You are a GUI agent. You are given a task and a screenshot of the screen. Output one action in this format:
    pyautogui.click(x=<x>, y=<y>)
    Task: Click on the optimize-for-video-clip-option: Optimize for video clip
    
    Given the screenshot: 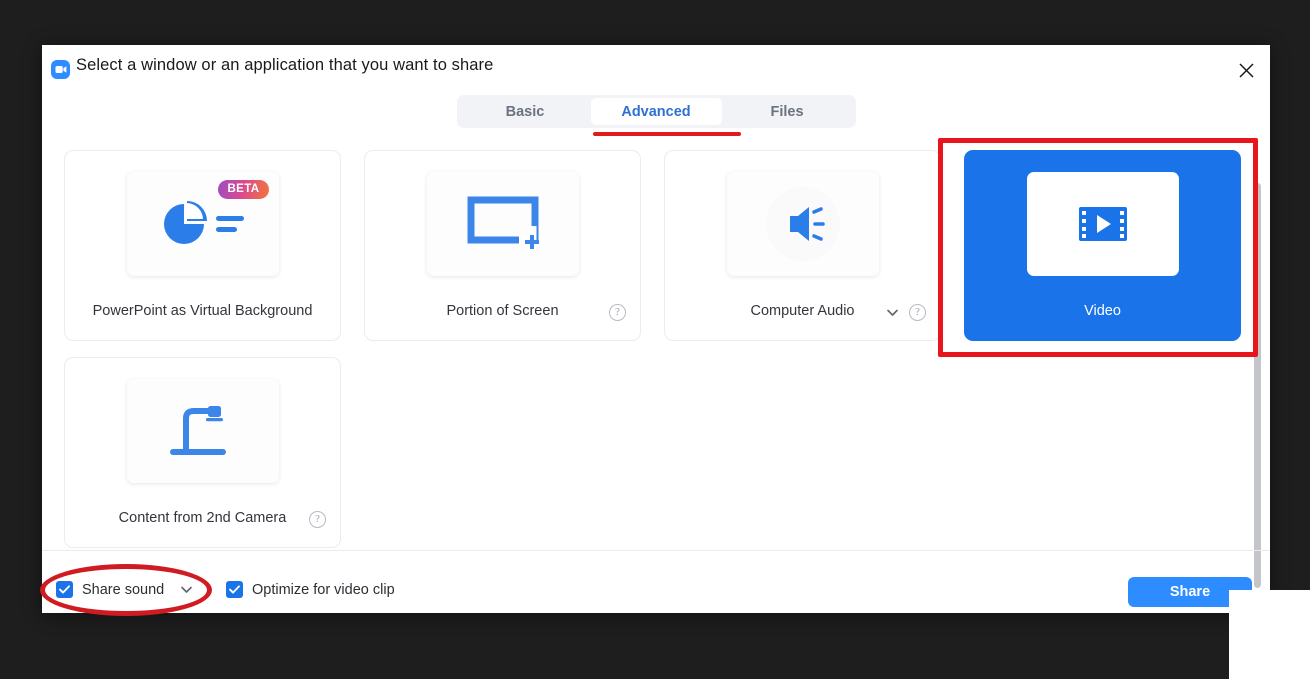 What is the action you would take?
    pyautogui.click(x=310, y=589)
    